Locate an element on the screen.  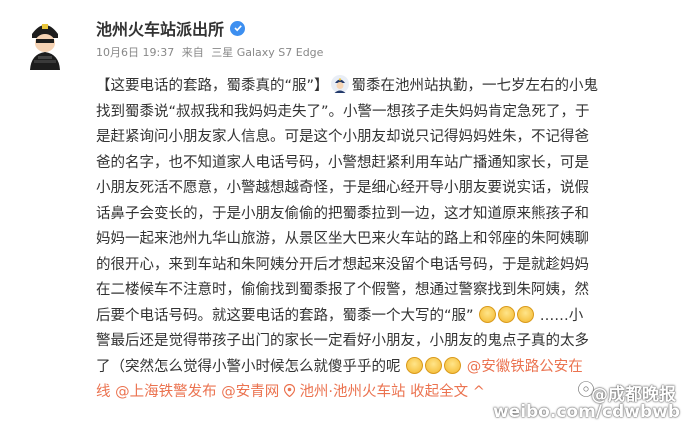
collapse-button: 收起全文 ^ is located at coordinates (447, 392).